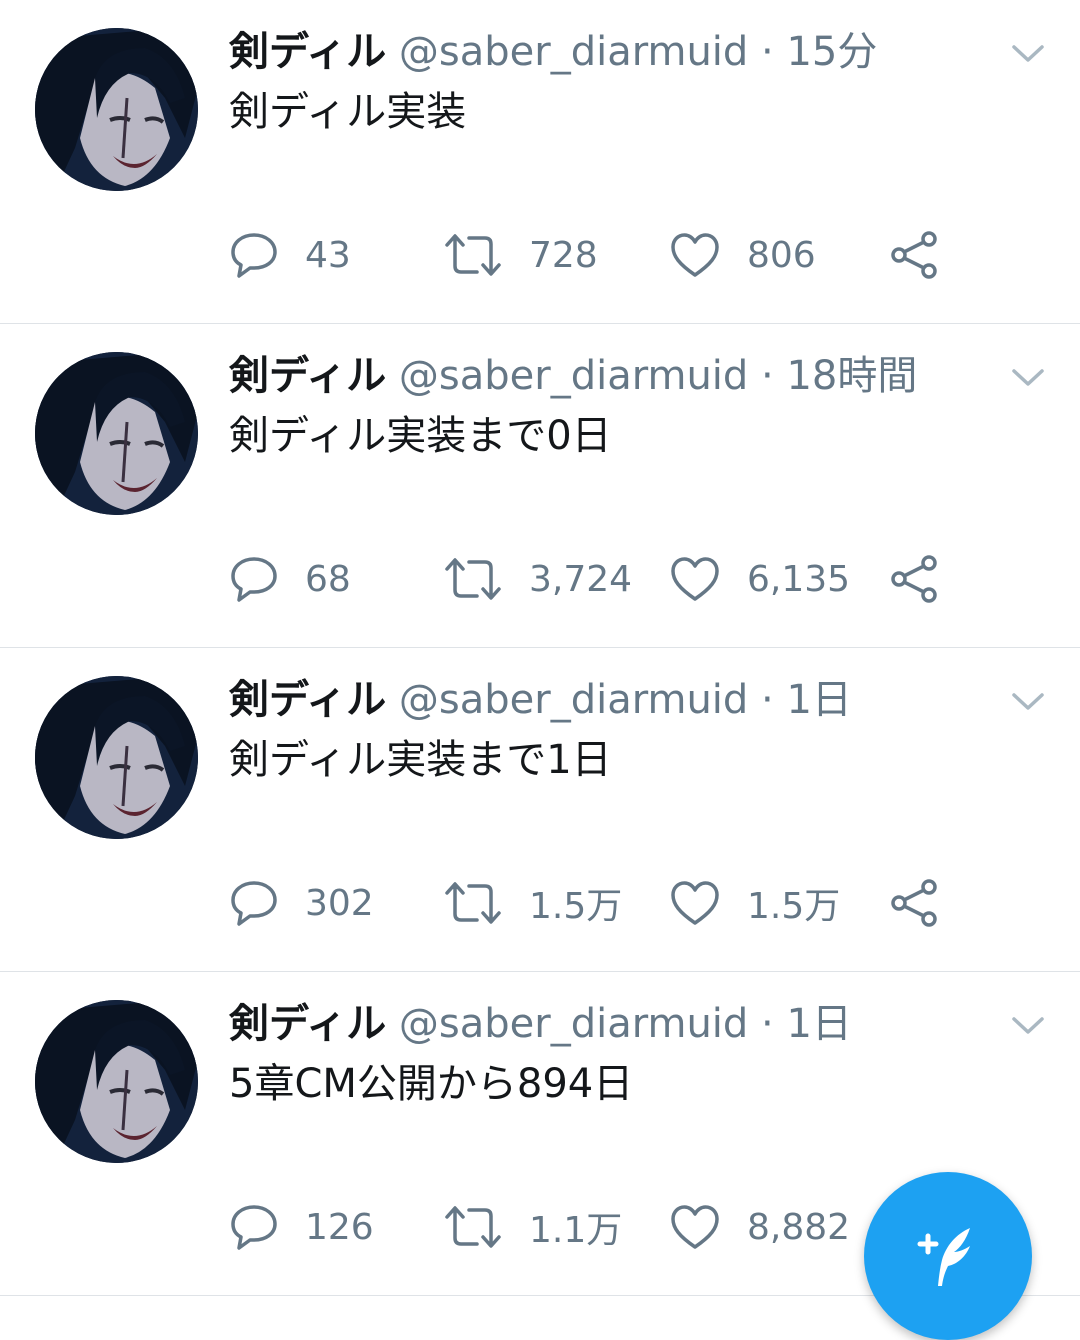  I want to click on reply-count: 302, so click(339, 903).